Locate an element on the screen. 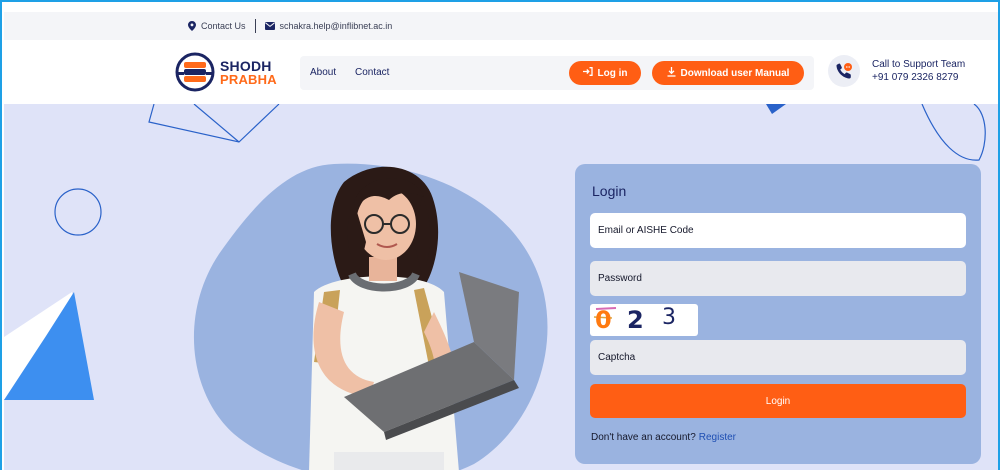 This screenshot has height=470, width=1000. support-contact: Call to Support Team +91 079 2326 8279 is located at coordinates (896, 71).